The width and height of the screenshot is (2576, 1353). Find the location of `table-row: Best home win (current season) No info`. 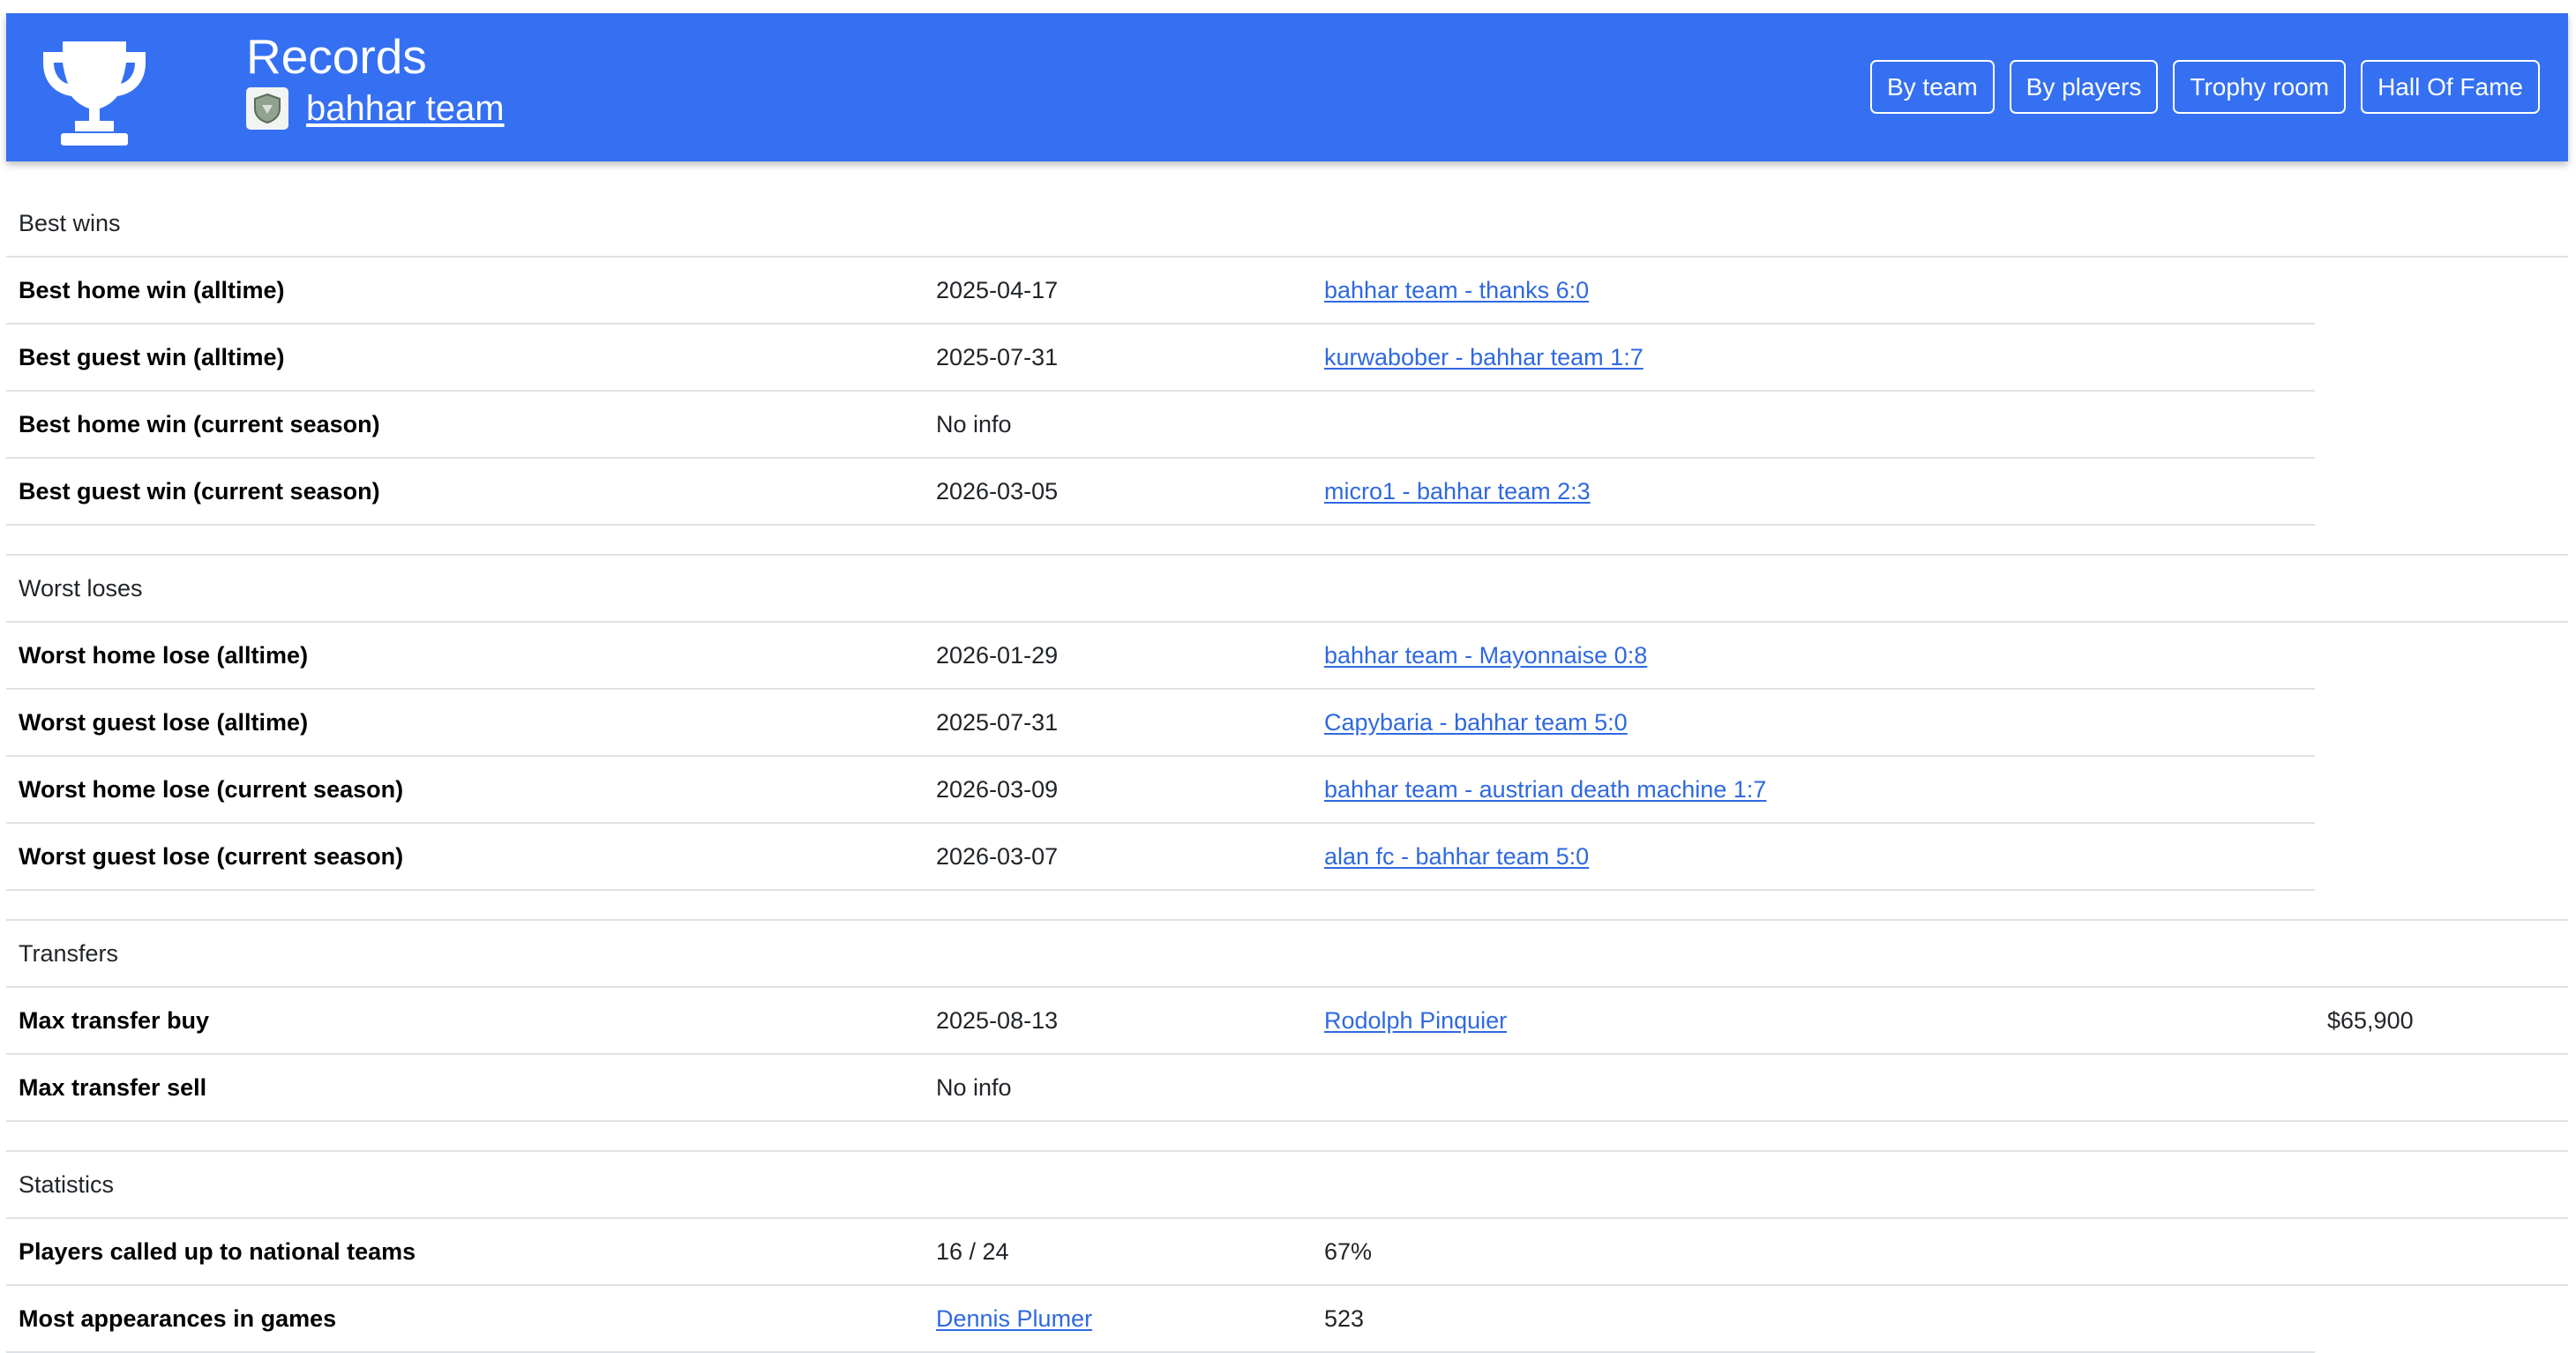

table-row: Best home win (current season) No info is located at coordinates (1287, 425).